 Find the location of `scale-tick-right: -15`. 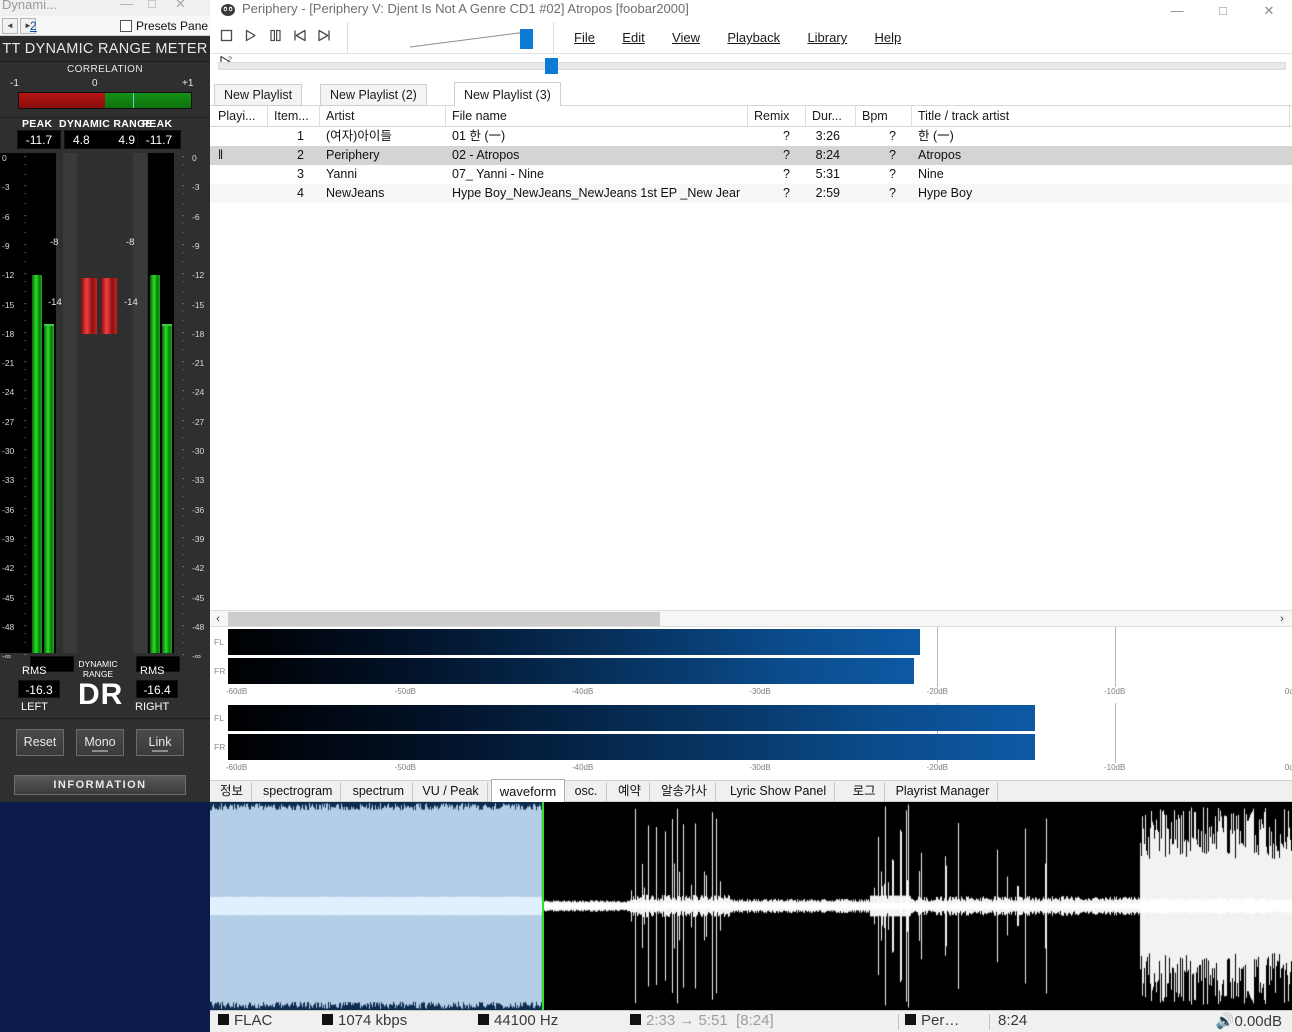

scale-tick-right: -15 is located at coordinates (198, 304).